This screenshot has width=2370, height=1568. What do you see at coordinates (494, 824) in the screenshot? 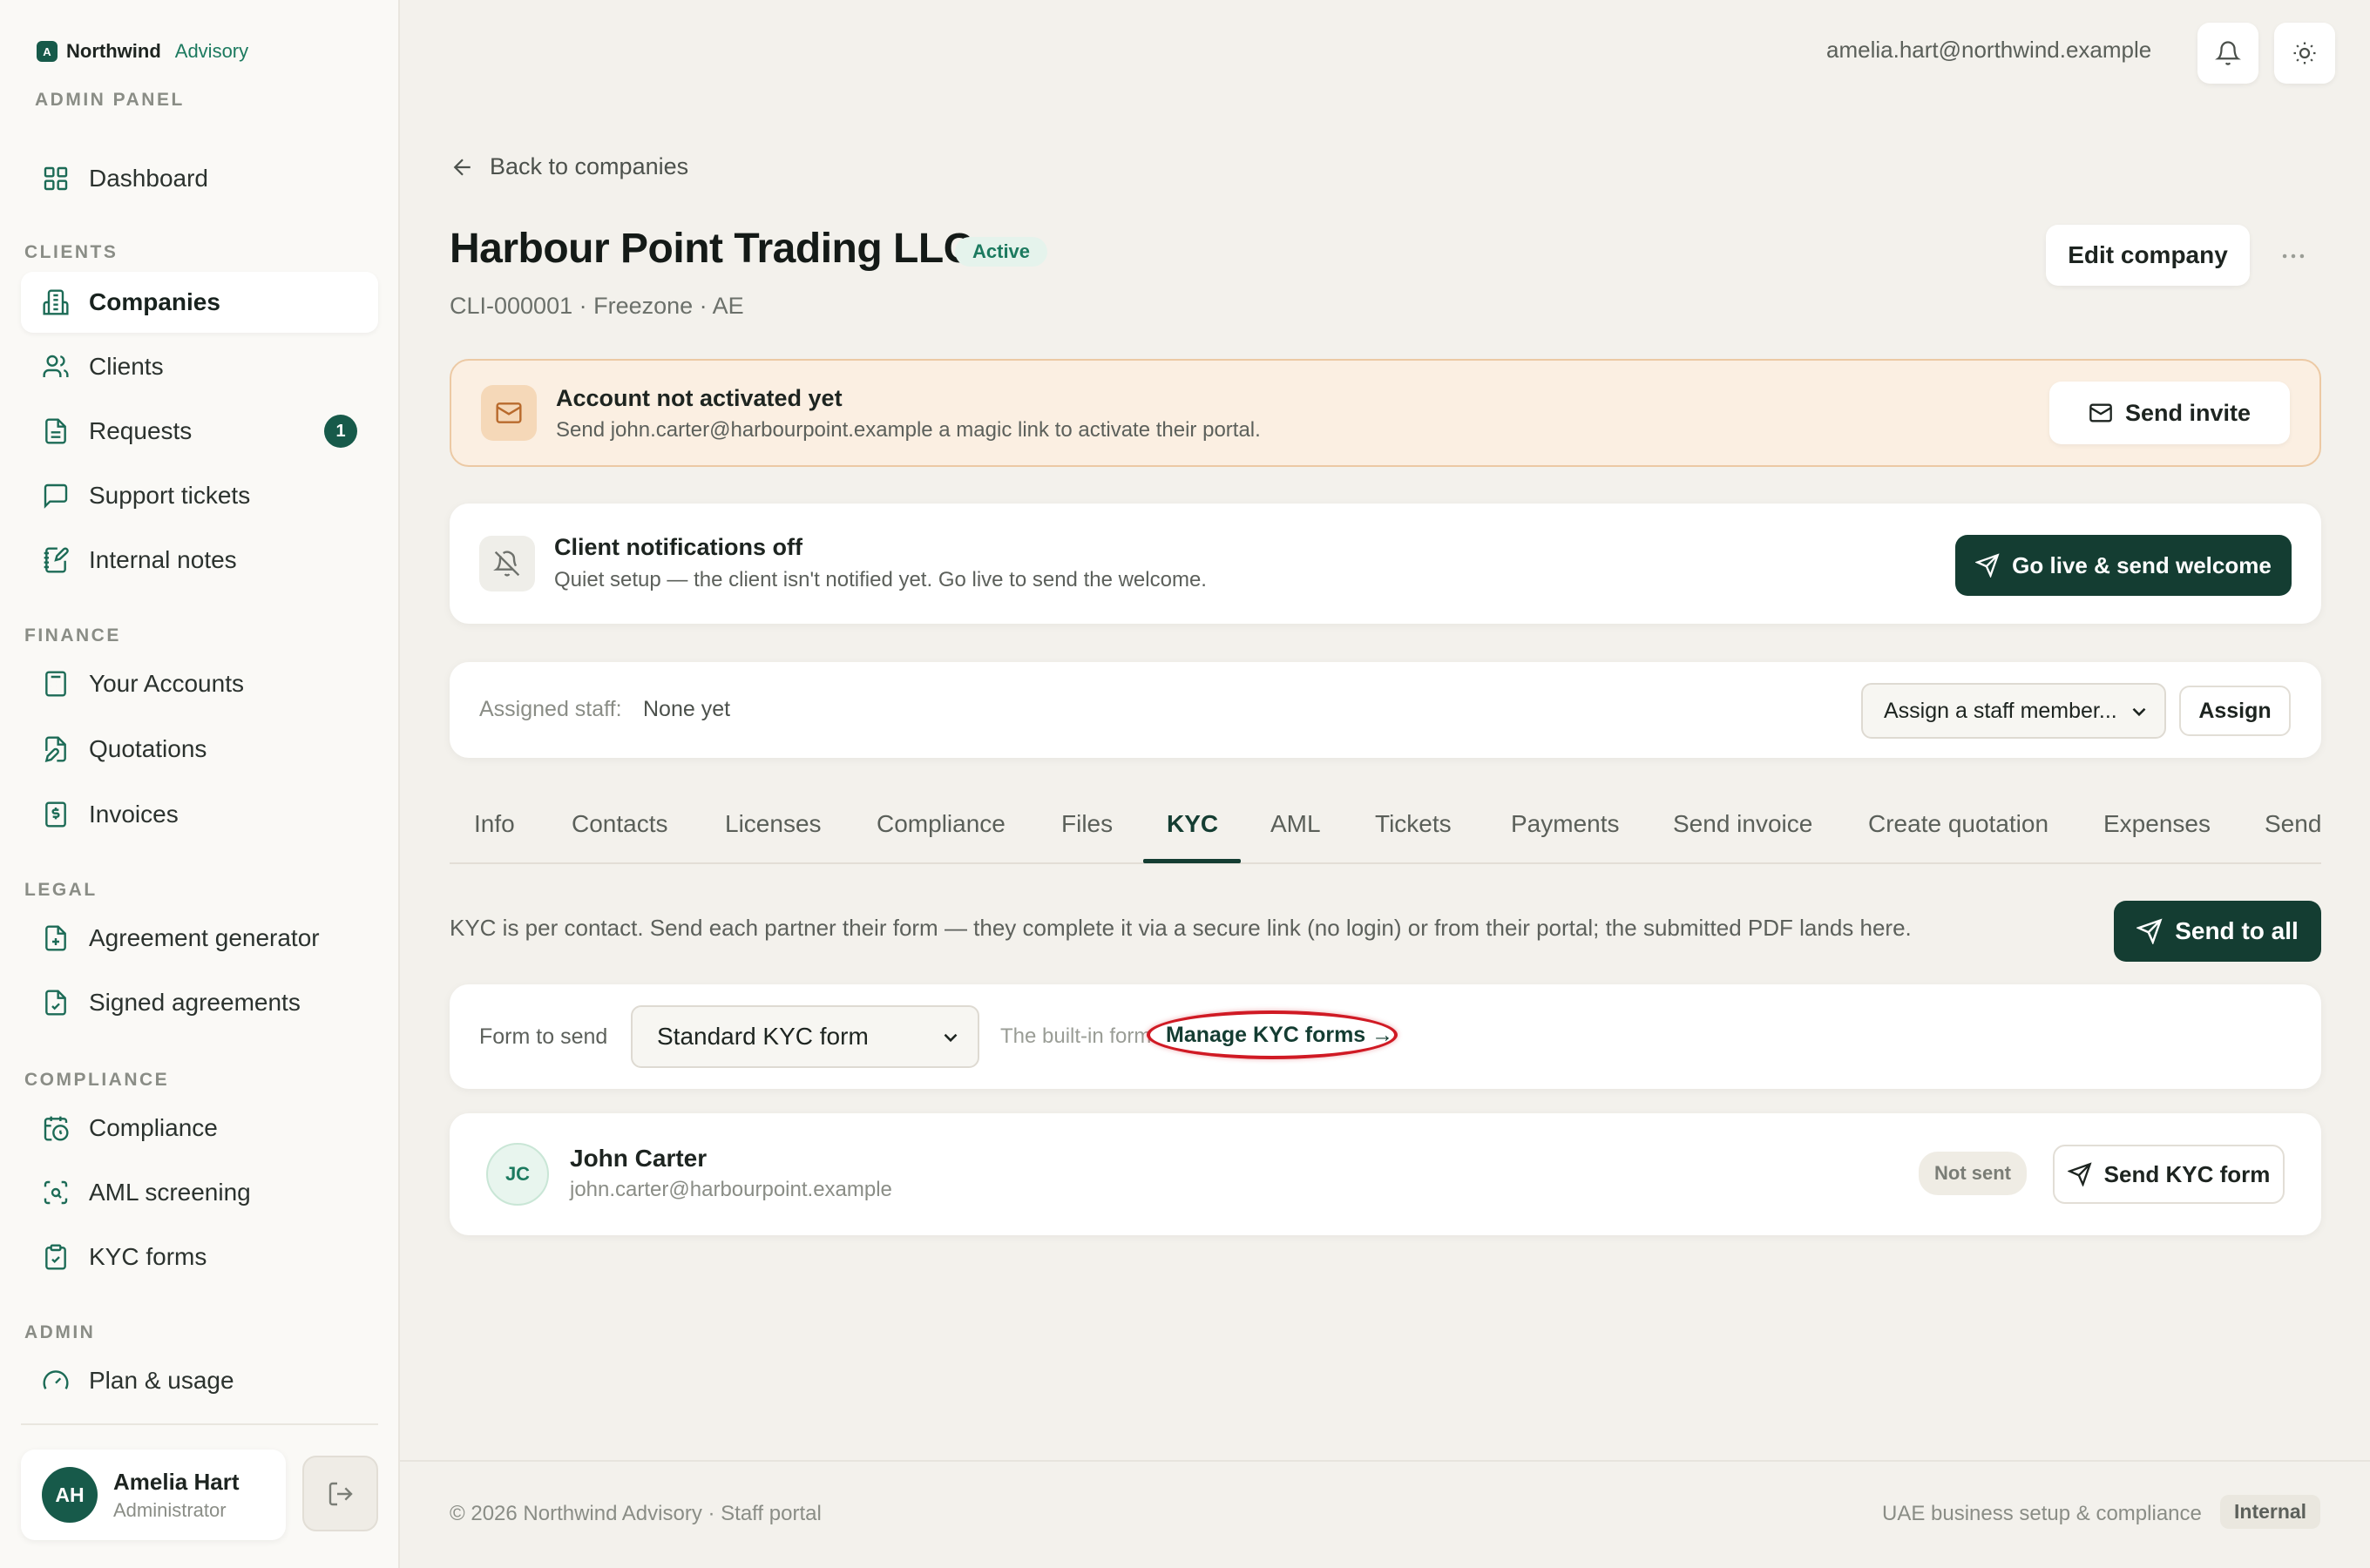
I see `tab-info: Info` at bounding box center [494, 824].